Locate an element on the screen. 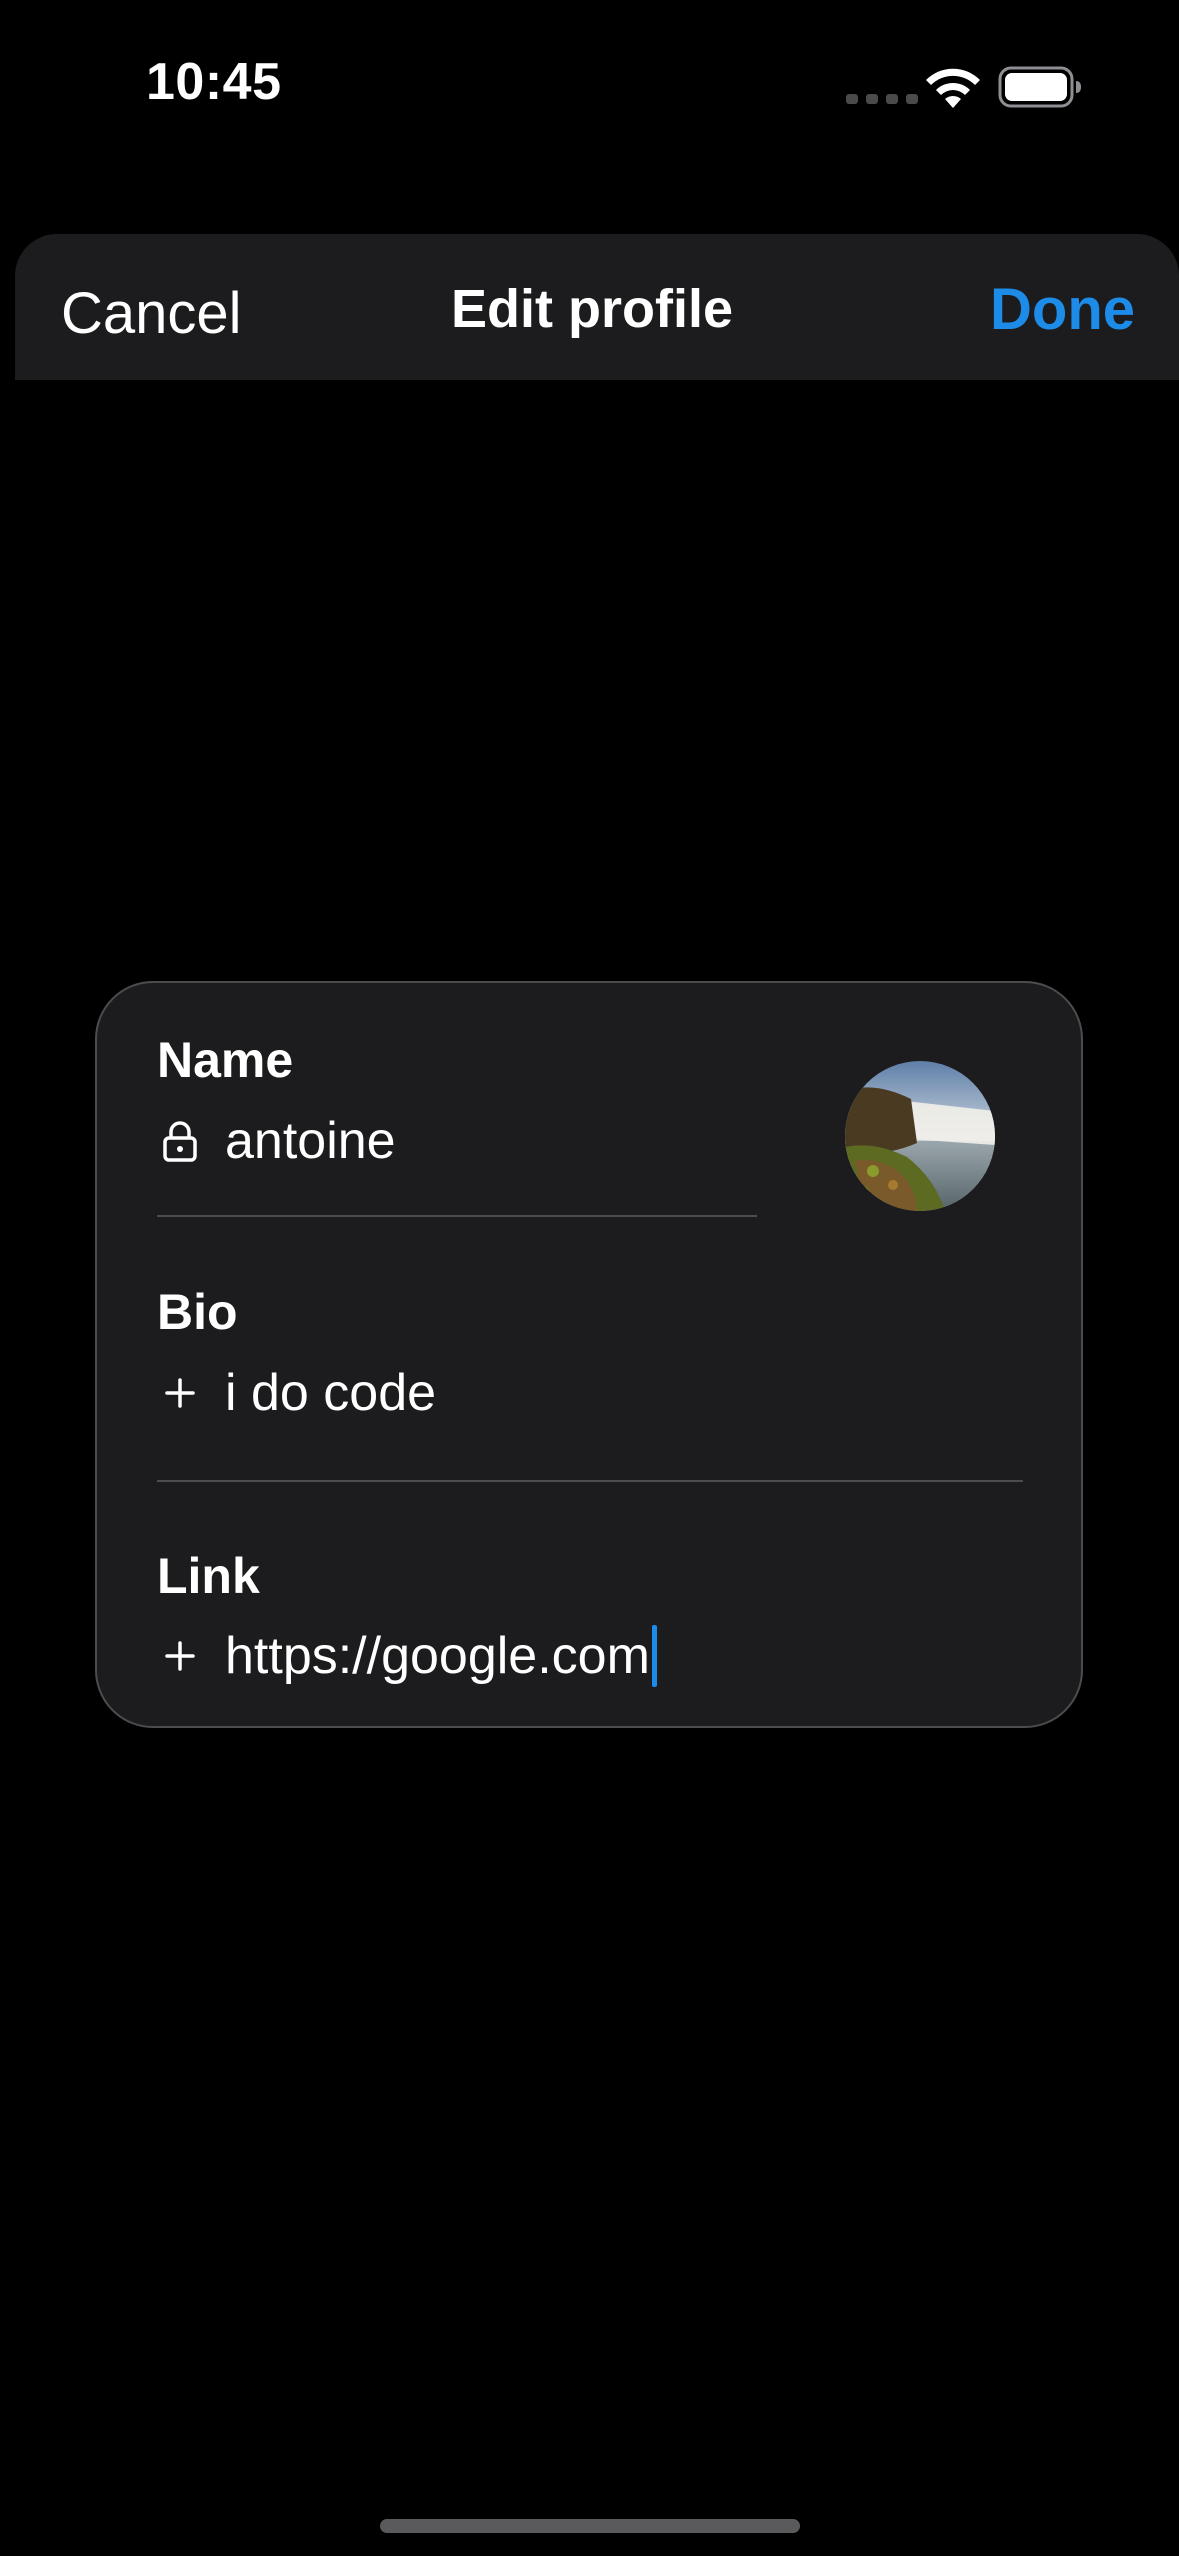 The width and height of the screenshot is (1179, 2556). bio-value: i do code is located at coordinates (331, 1393).